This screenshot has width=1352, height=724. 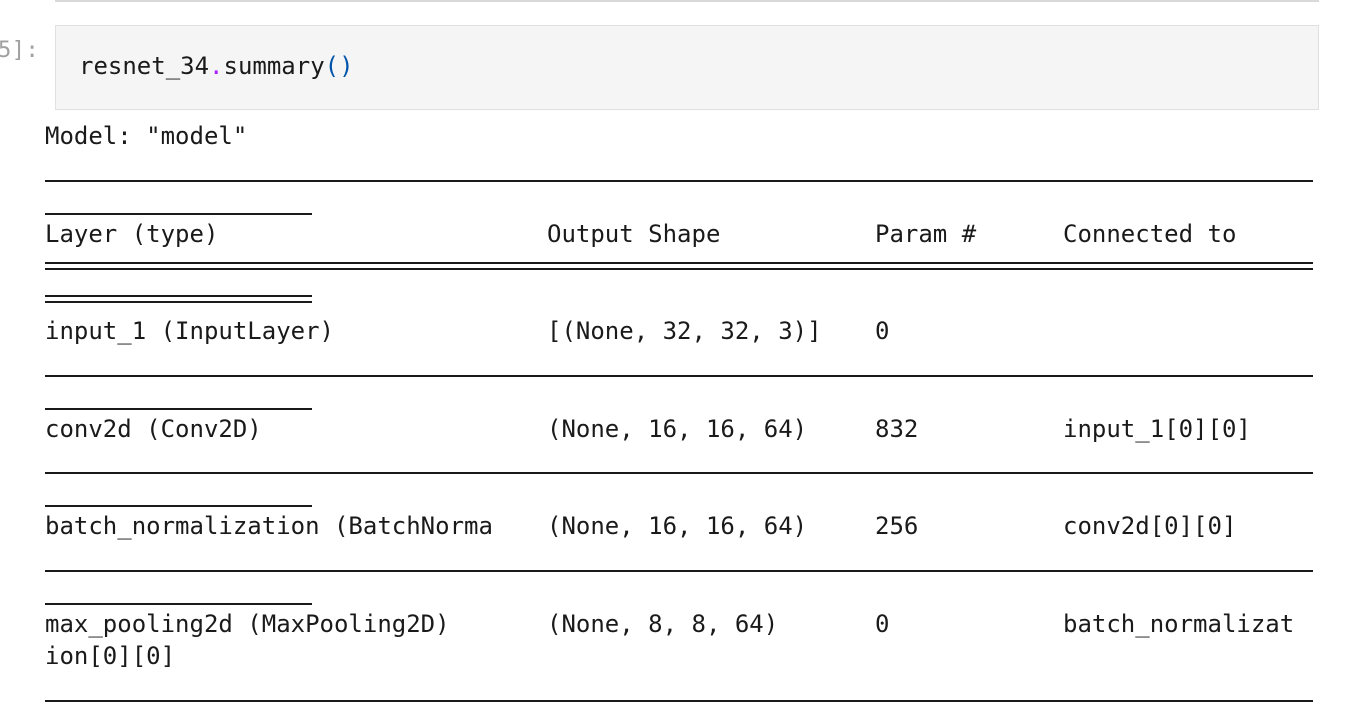 I want to click on code-cell-input: resnet_34.summary(), so click(x=687, y=67).